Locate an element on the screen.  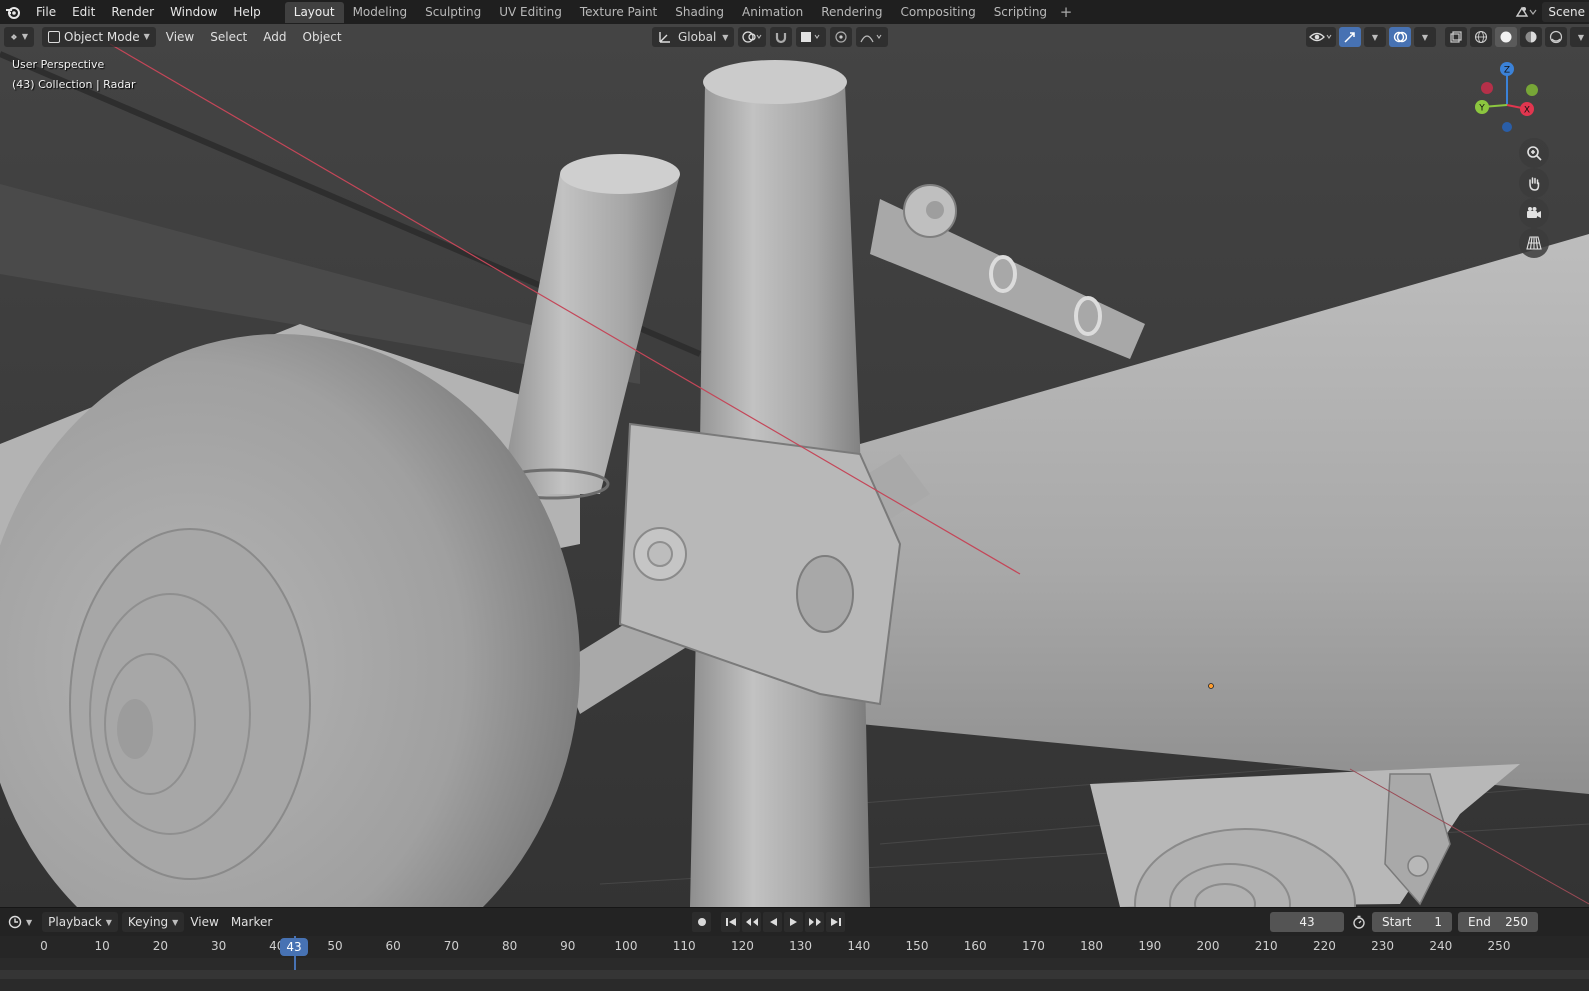
proportional-editing-toggle is located at coordinates (841, 37).